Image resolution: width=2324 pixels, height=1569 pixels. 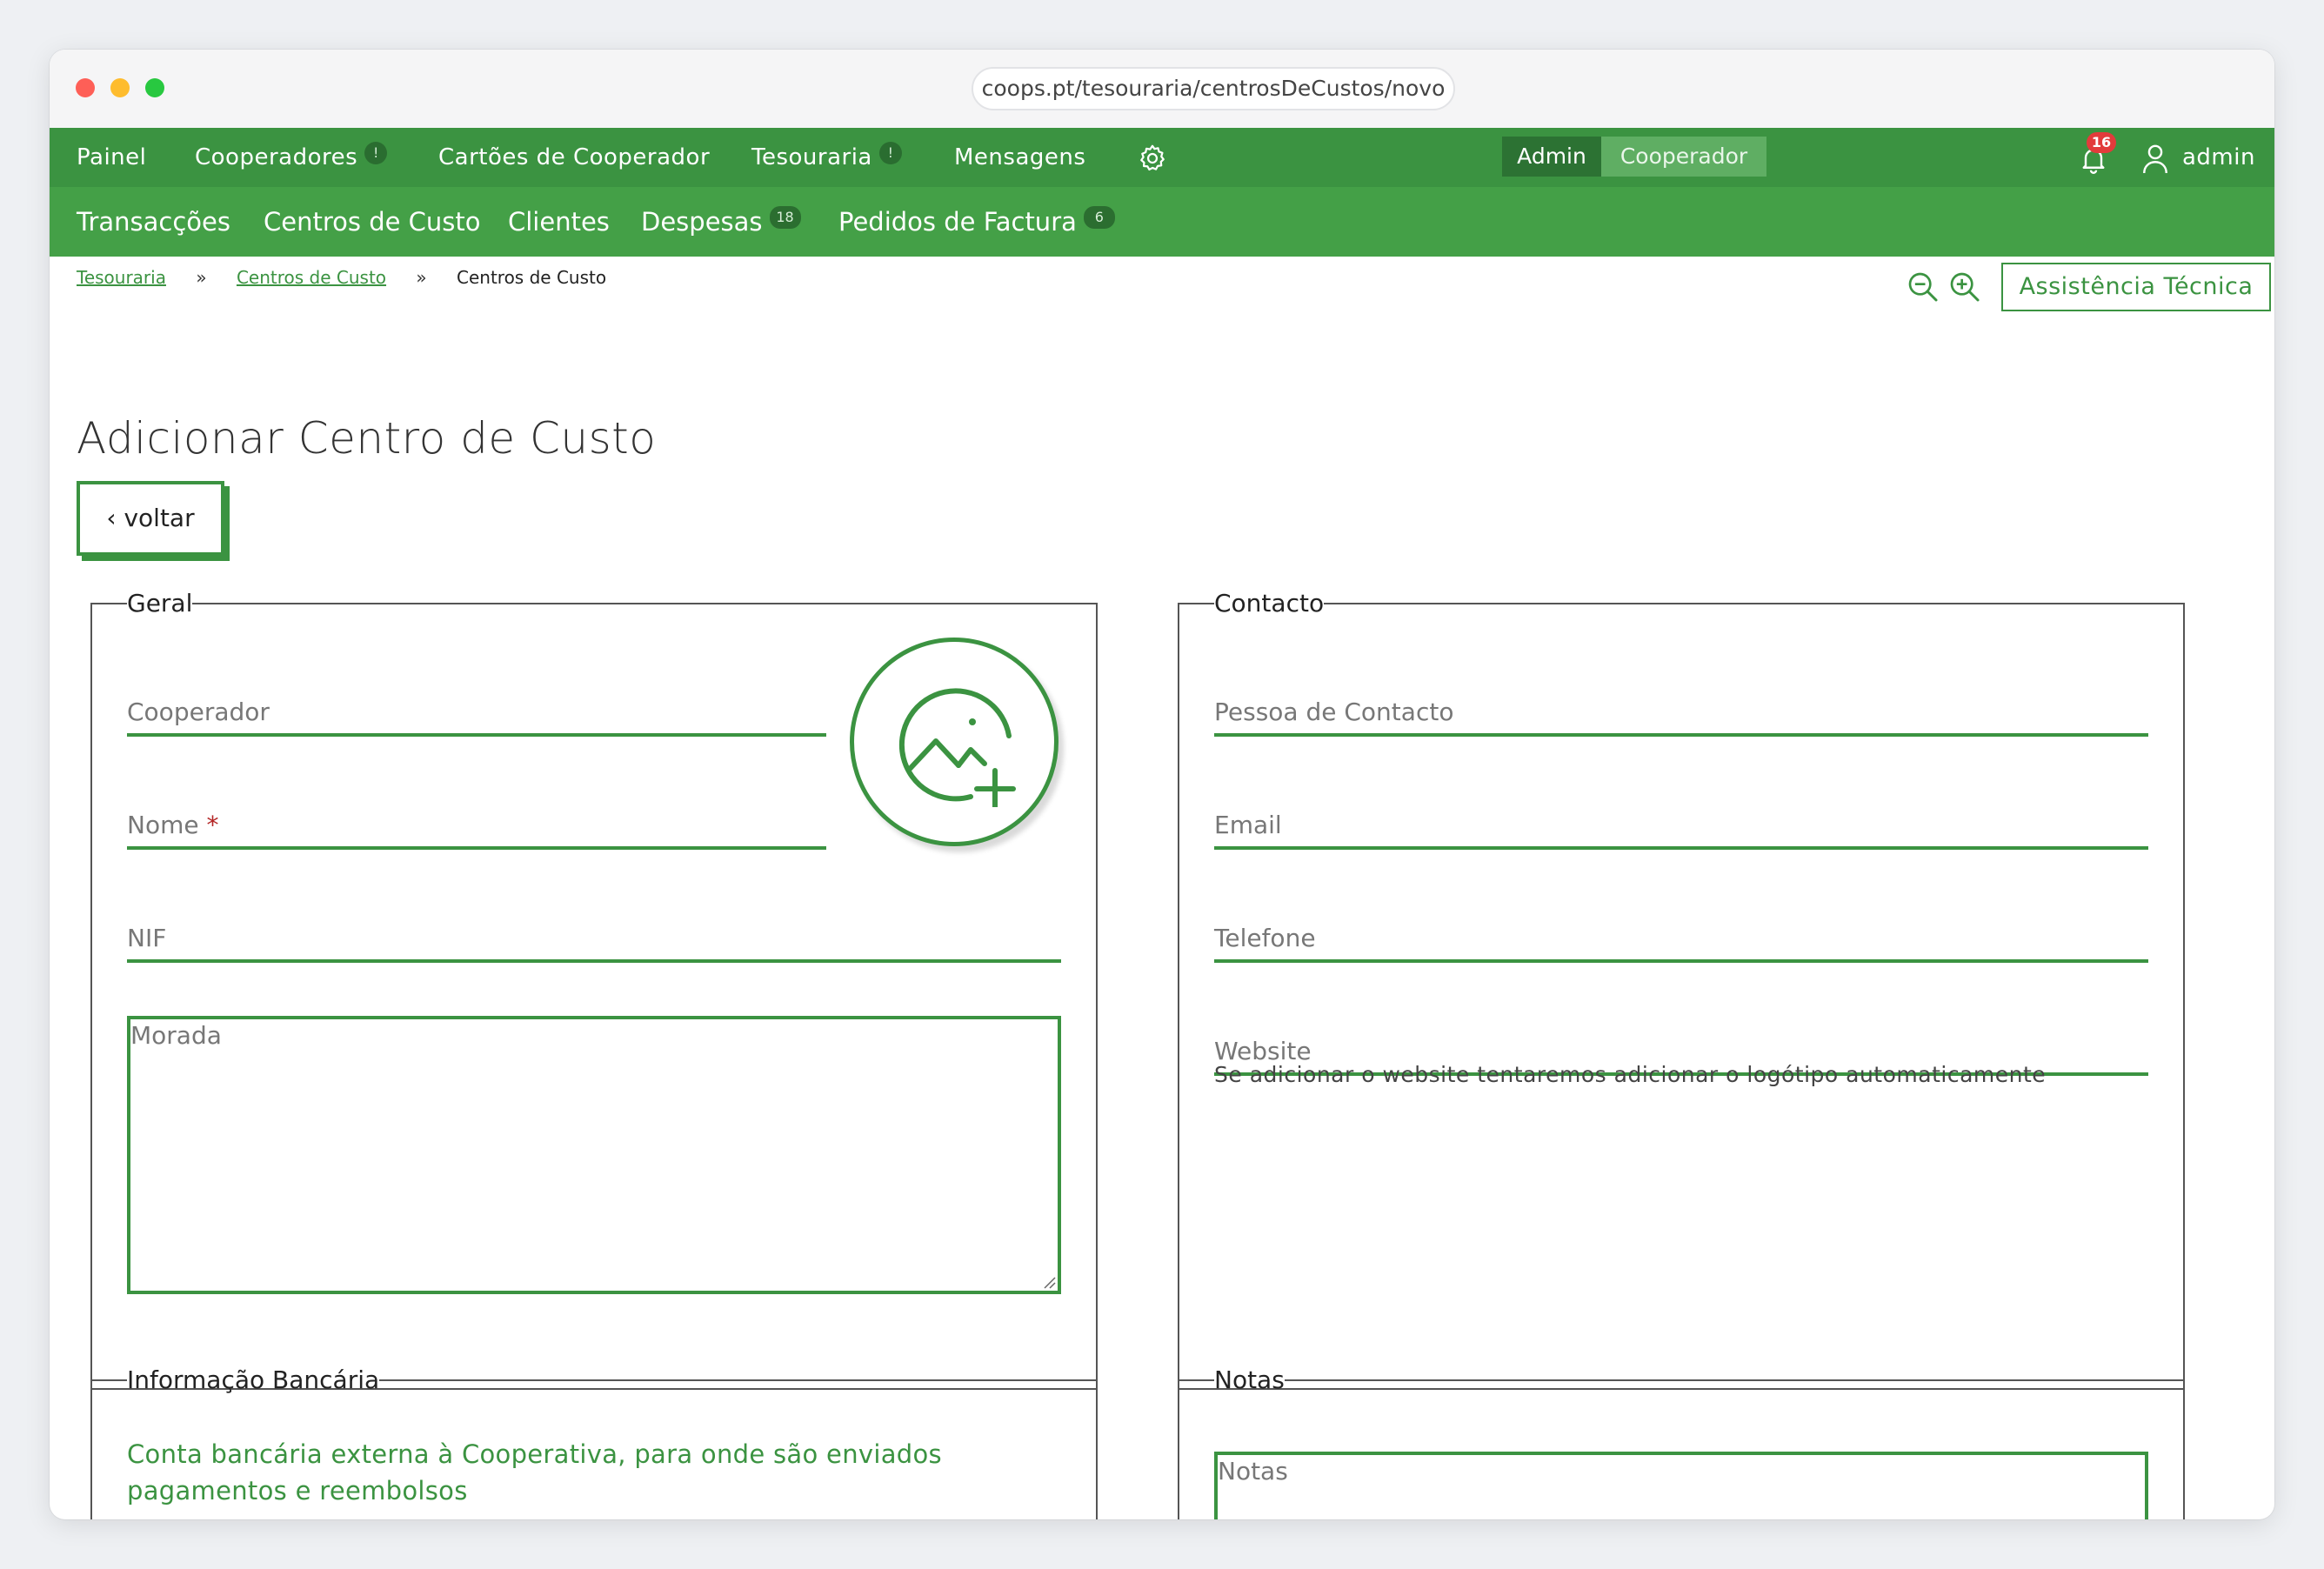 I want to click on field-label: Telefone, so click(x=1265, y=938).